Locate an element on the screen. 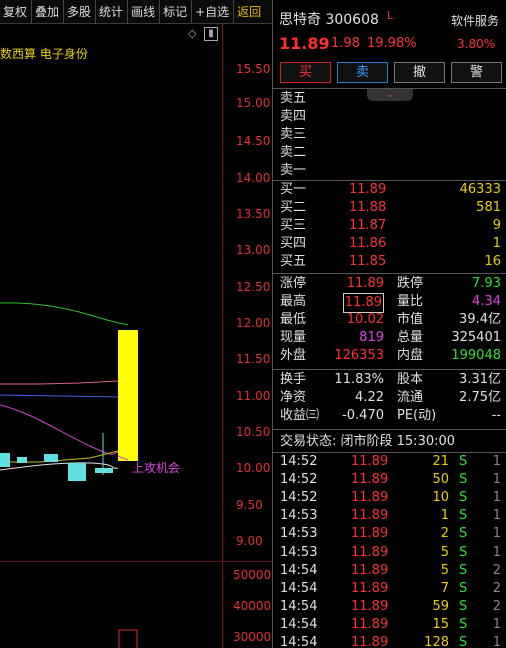 The height and width of the screenshot is (648, 506). limit-up-value: 11.89 is located at coordinates (365, 283).